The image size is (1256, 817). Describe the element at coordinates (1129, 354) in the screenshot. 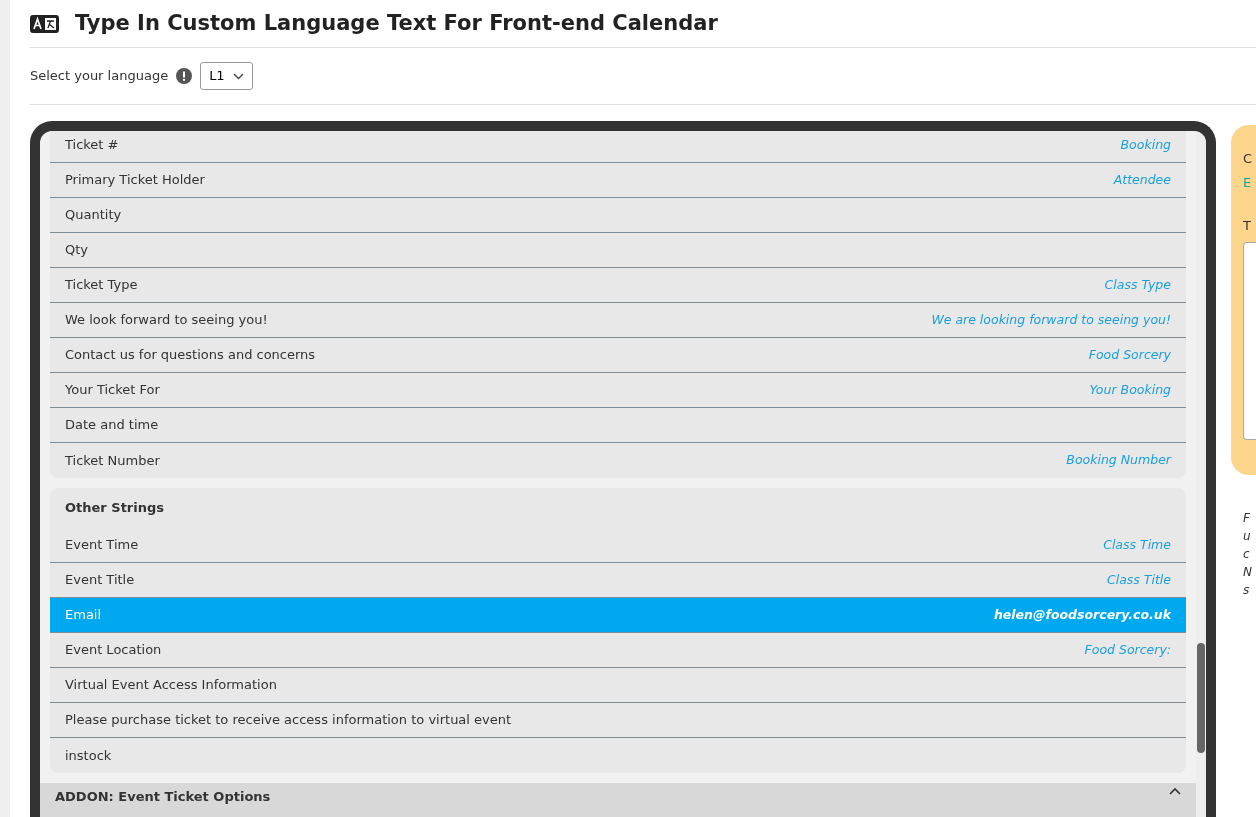

I see `custom-text: Food Sorcery` at that location.